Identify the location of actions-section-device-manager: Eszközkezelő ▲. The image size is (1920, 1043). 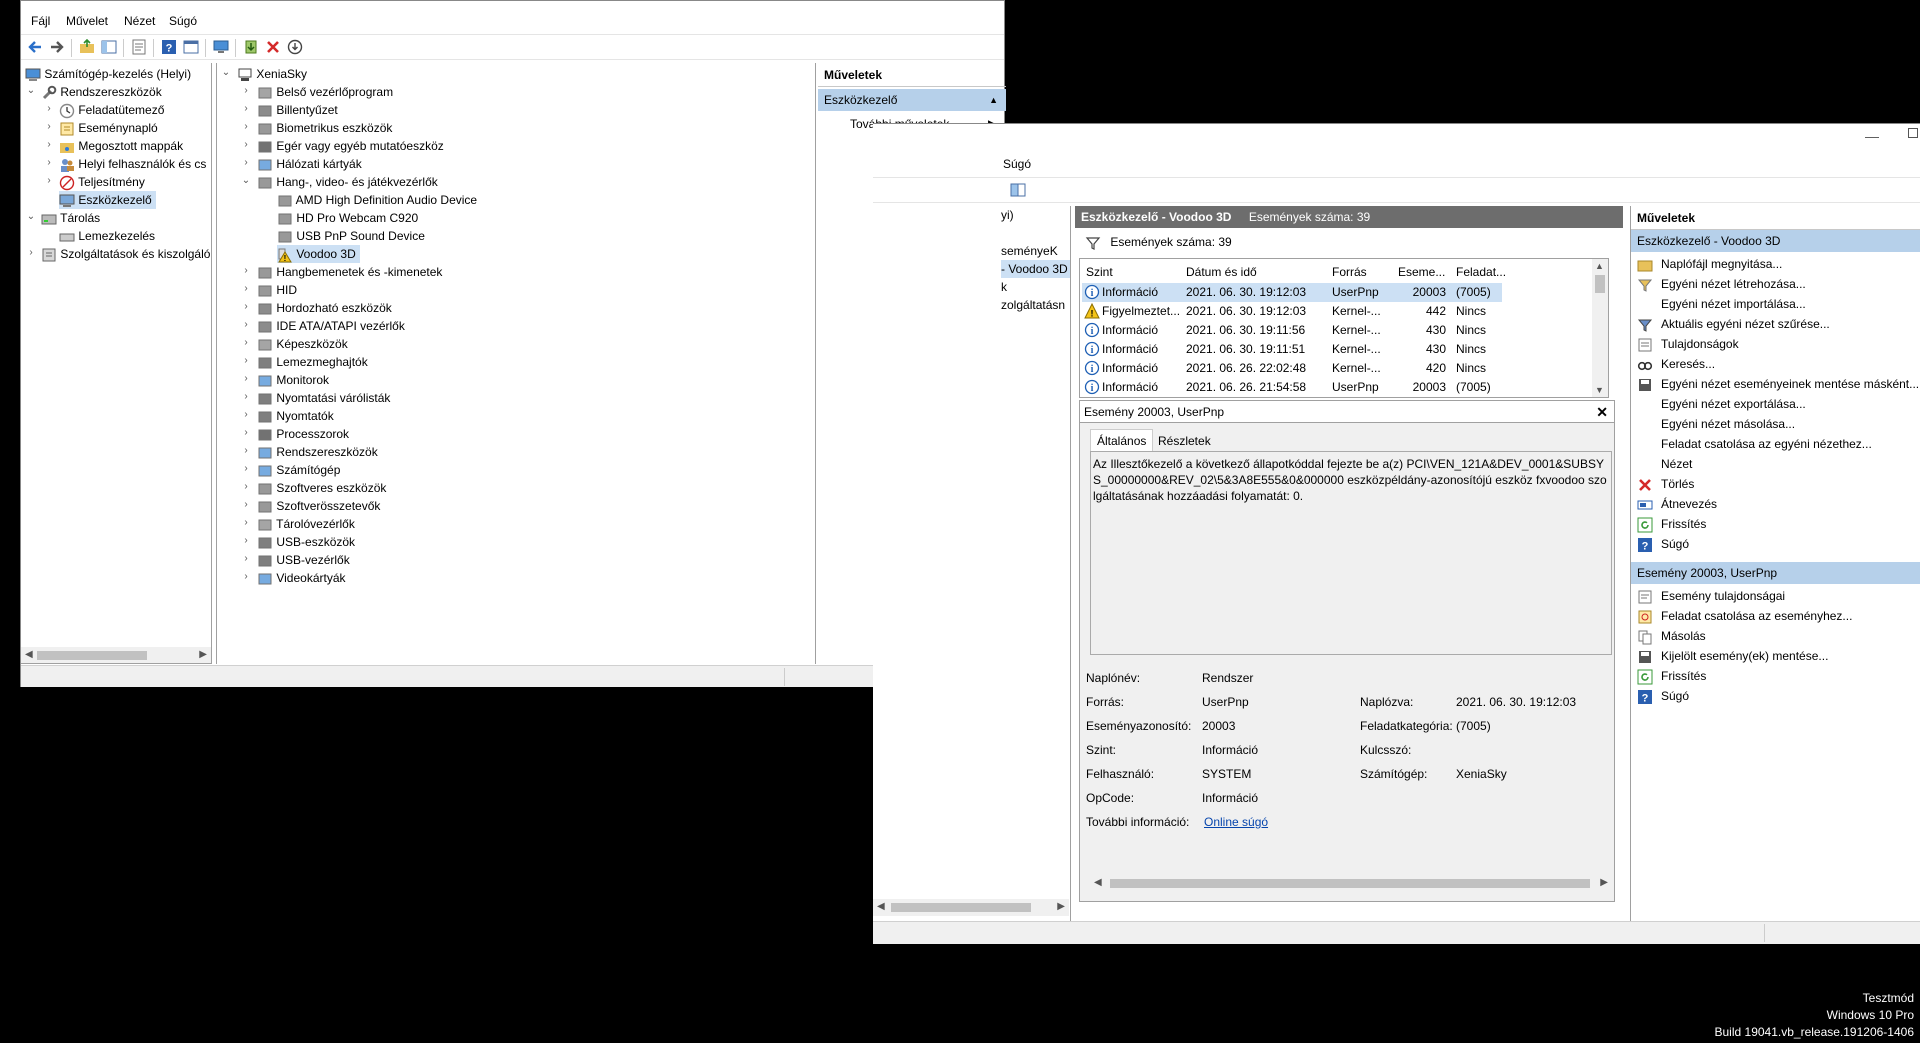
(912, 100).